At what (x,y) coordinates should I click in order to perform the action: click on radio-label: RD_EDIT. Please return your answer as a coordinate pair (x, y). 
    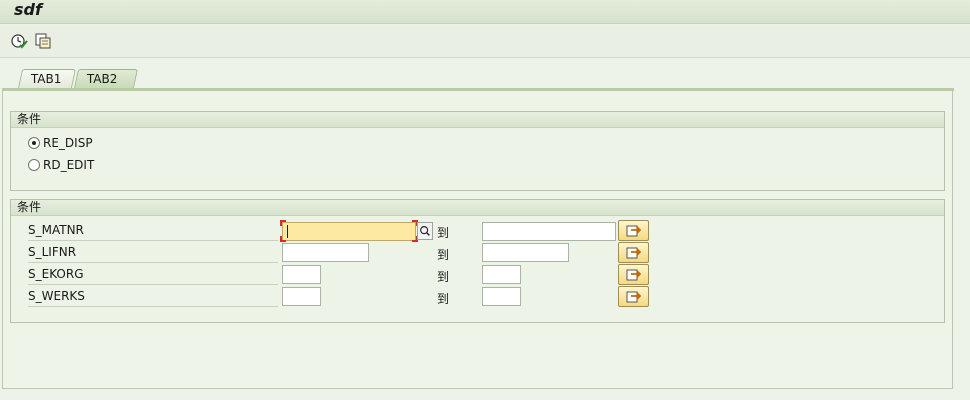
    Looking at the image, I should click on (69, 165).